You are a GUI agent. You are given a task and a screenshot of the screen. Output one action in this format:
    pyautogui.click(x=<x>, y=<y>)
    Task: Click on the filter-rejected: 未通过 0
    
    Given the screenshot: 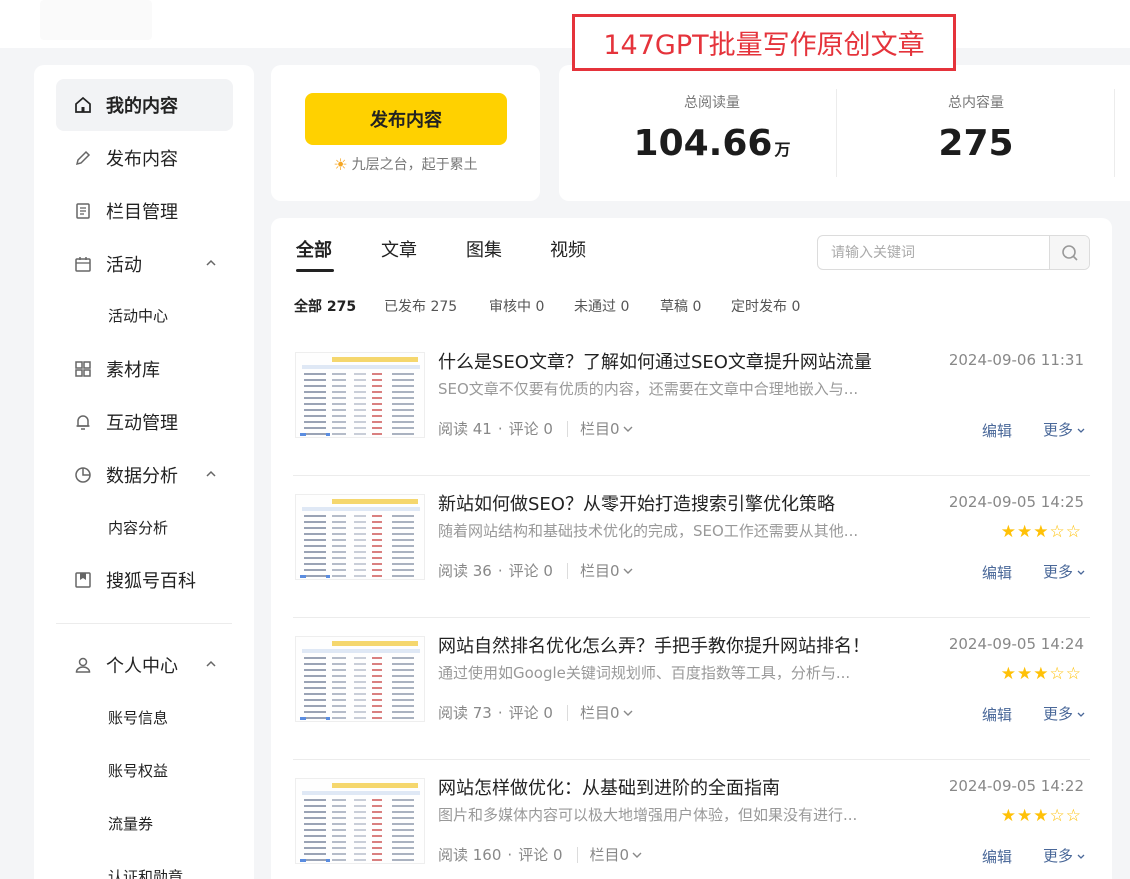 What is the action you would take?
    pyautogui.click(x=601, y=306)
    